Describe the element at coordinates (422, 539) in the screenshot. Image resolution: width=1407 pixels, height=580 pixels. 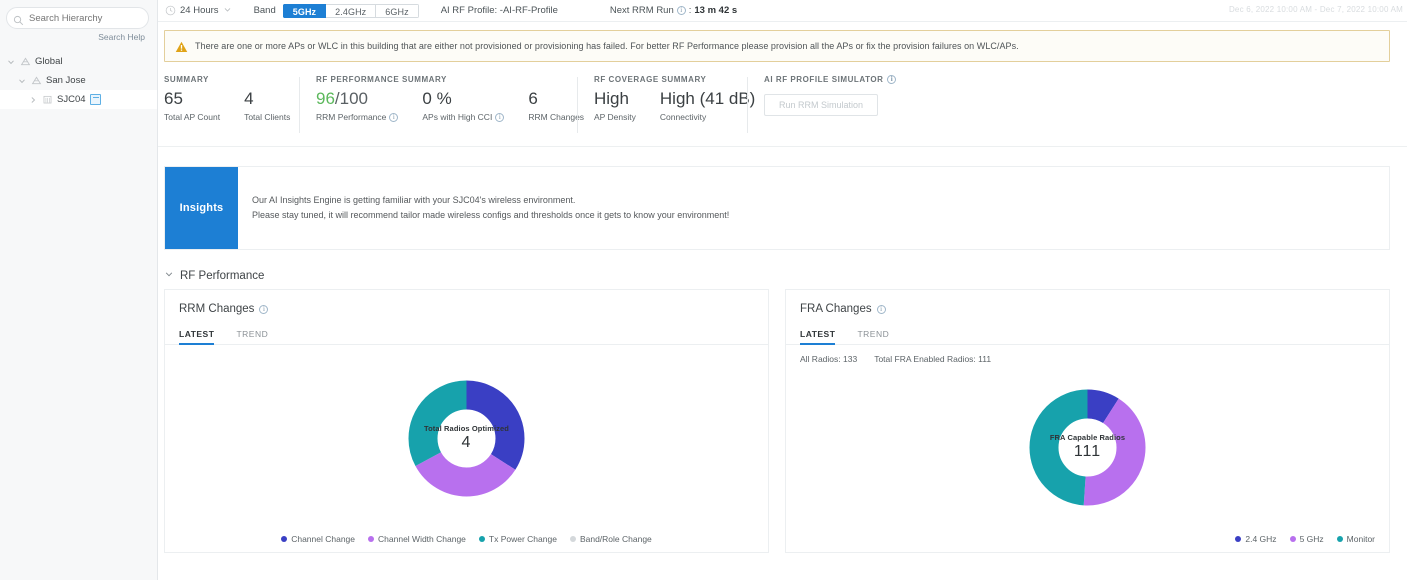
I see `legend-label: Channel Width Change` at that location.